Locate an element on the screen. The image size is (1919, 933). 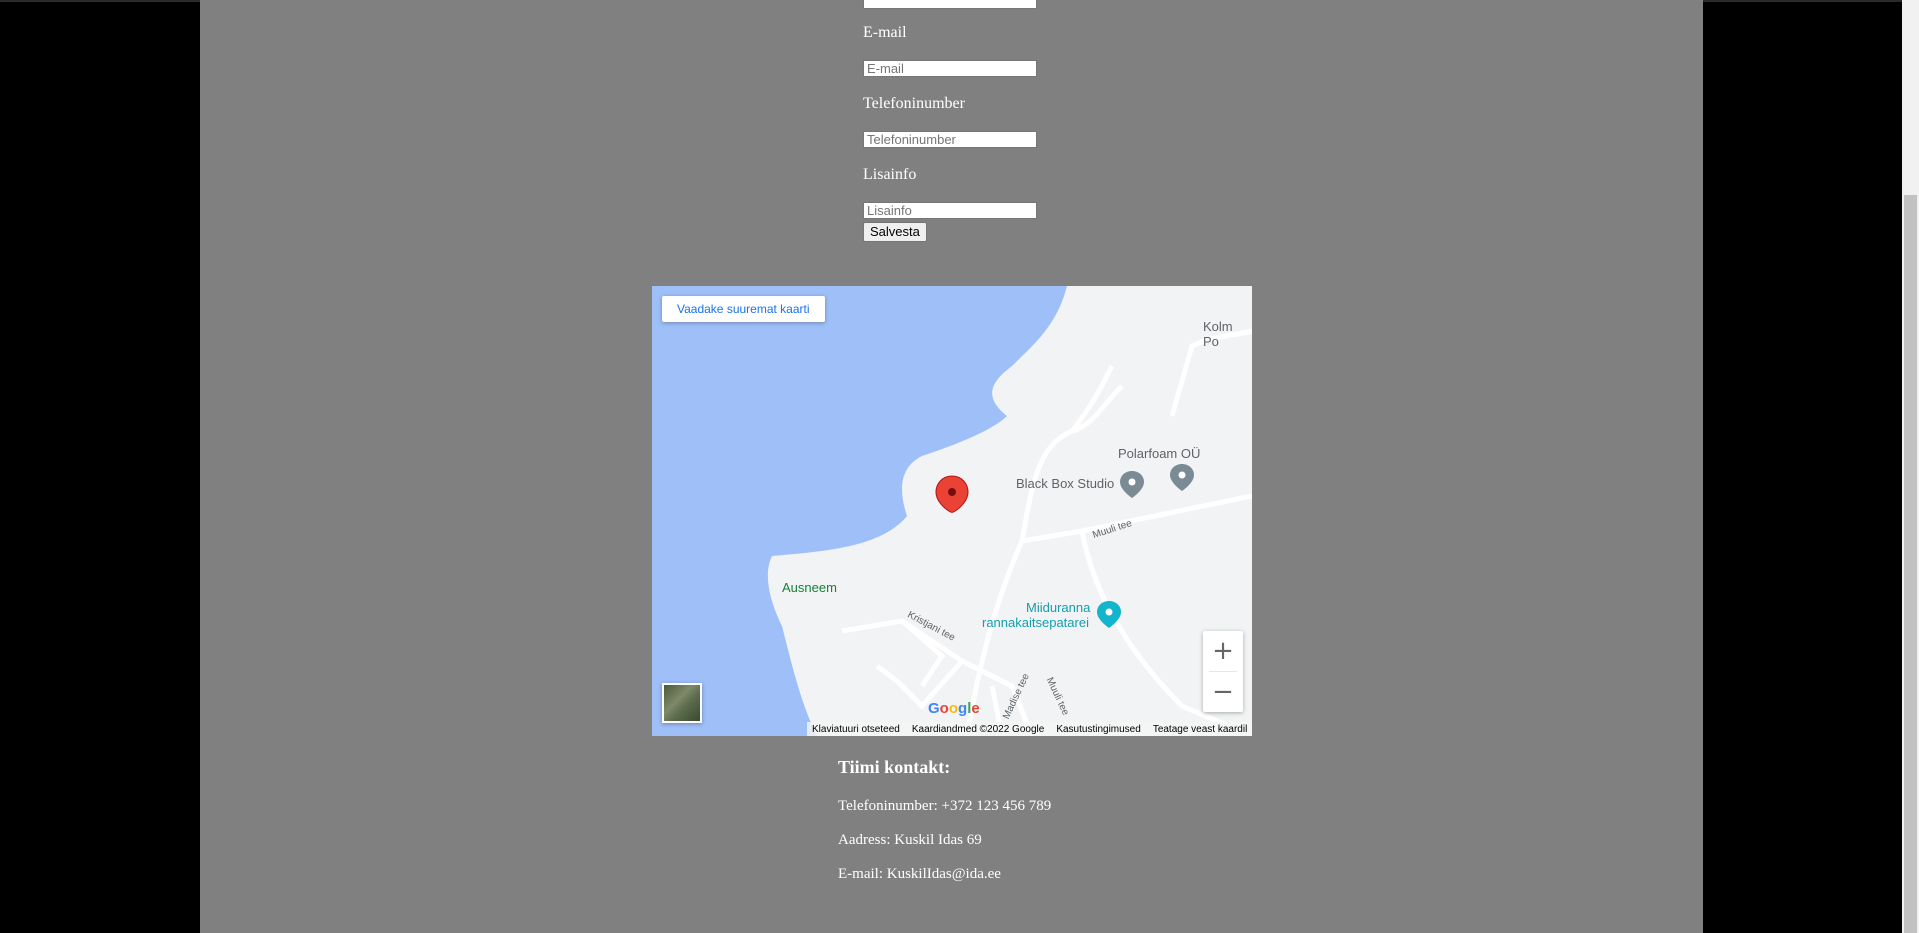
info-input is located at coordinates (950, 210).